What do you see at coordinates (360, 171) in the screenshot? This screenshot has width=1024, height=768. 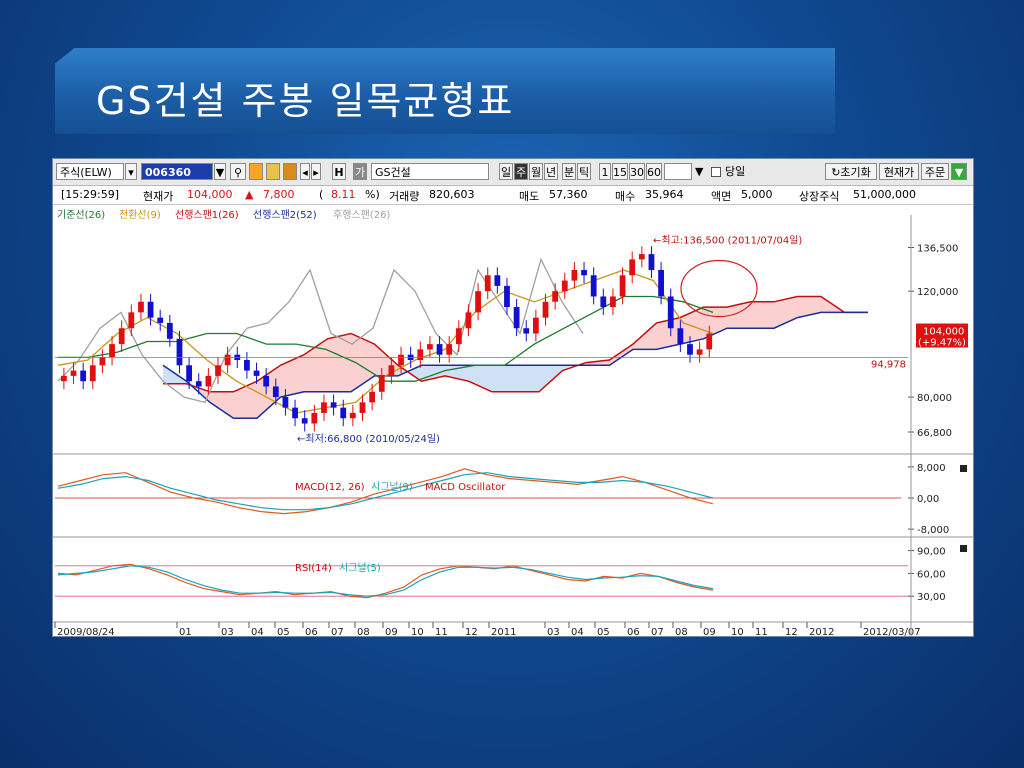 I see `name-badge: 가` at bounding box center [360, 171].